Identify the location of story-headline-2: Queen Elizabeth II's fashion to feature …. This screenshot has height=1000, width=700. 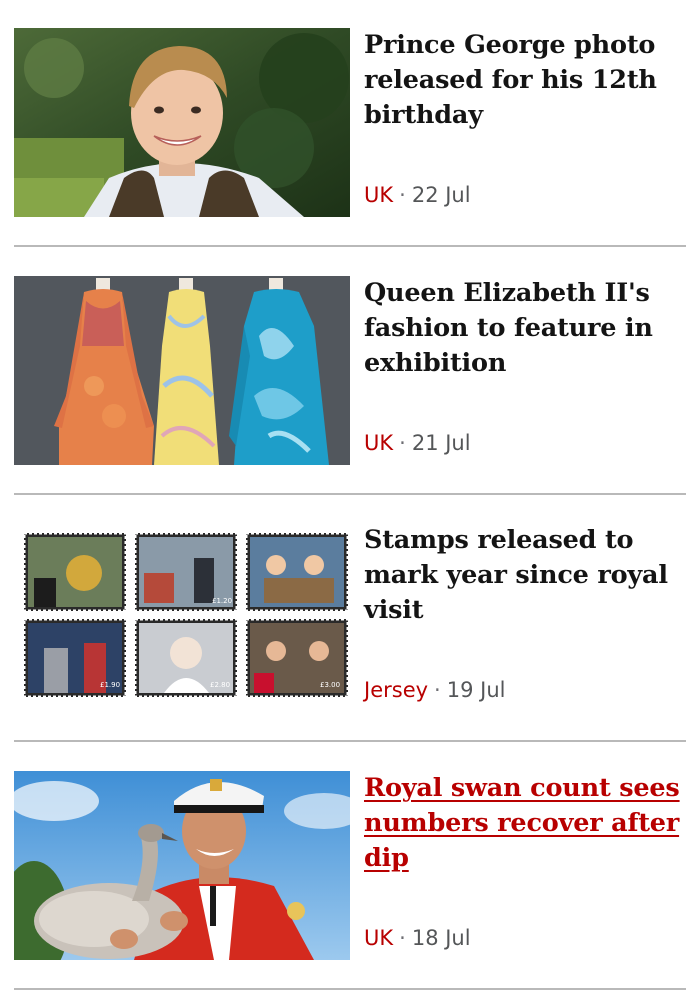
(525, 328).